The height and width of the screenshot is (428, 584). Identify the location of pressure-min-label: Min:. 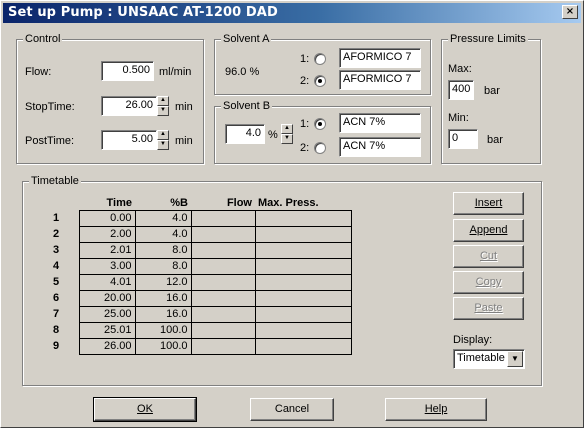
(458, 118).